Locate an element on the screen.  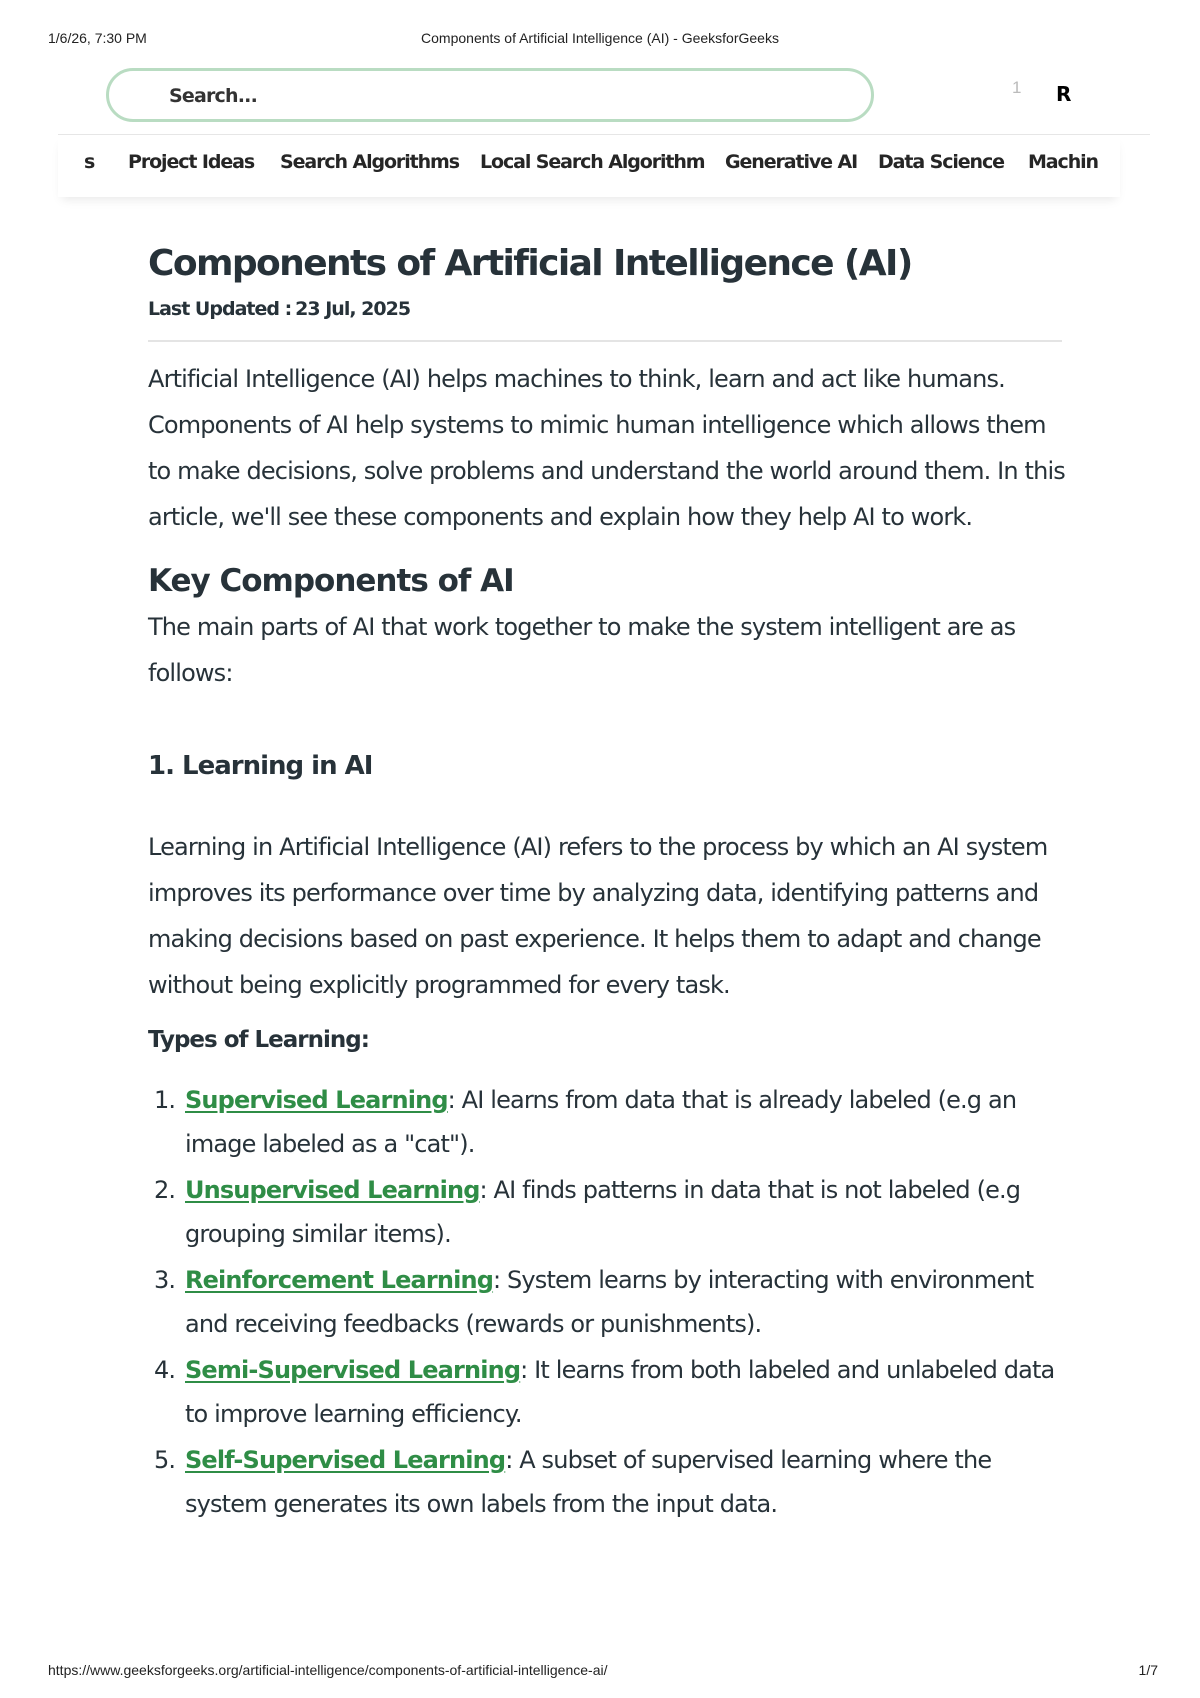
list-number: 5. is located at coordinates (165, 1460).